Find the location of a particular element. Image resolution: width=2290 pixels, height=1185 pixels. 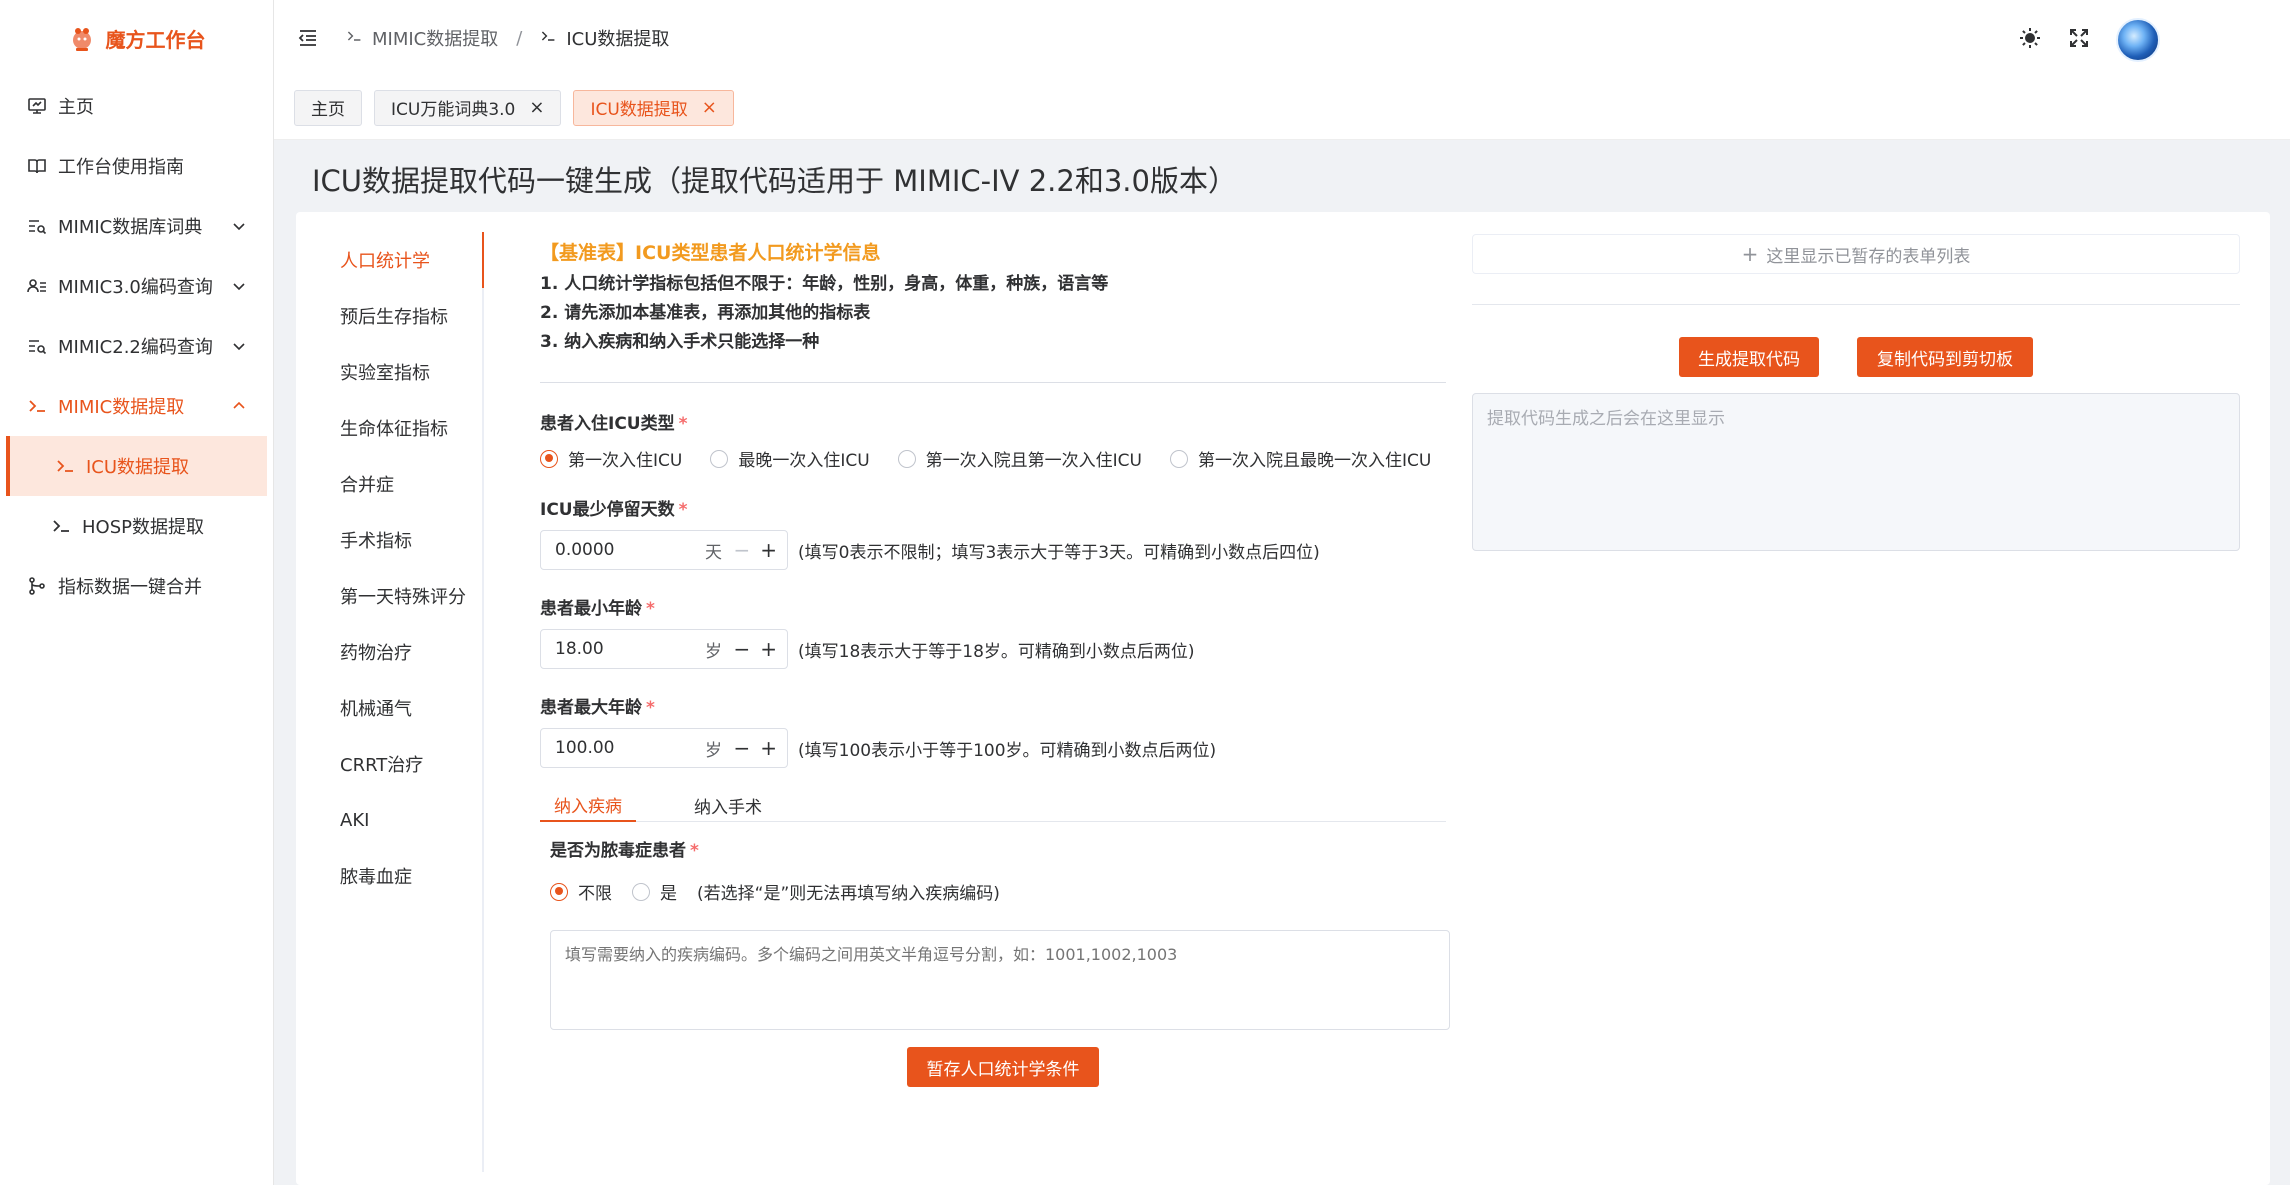

sidebar-item-label: 工作台使用指南 is located at coordinates (121, 167).